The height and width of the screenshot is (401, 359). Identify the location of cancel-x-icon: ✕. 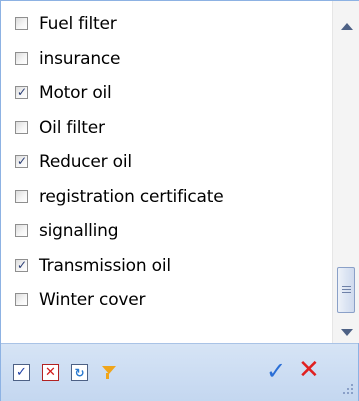
(309, 370).